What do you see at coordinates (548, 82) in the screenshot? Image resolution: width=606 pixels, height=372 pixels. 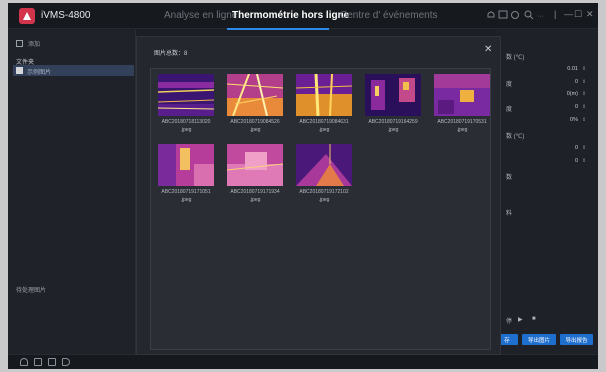 I see `rp-value-2: 0` at bounding box center [548, 82].